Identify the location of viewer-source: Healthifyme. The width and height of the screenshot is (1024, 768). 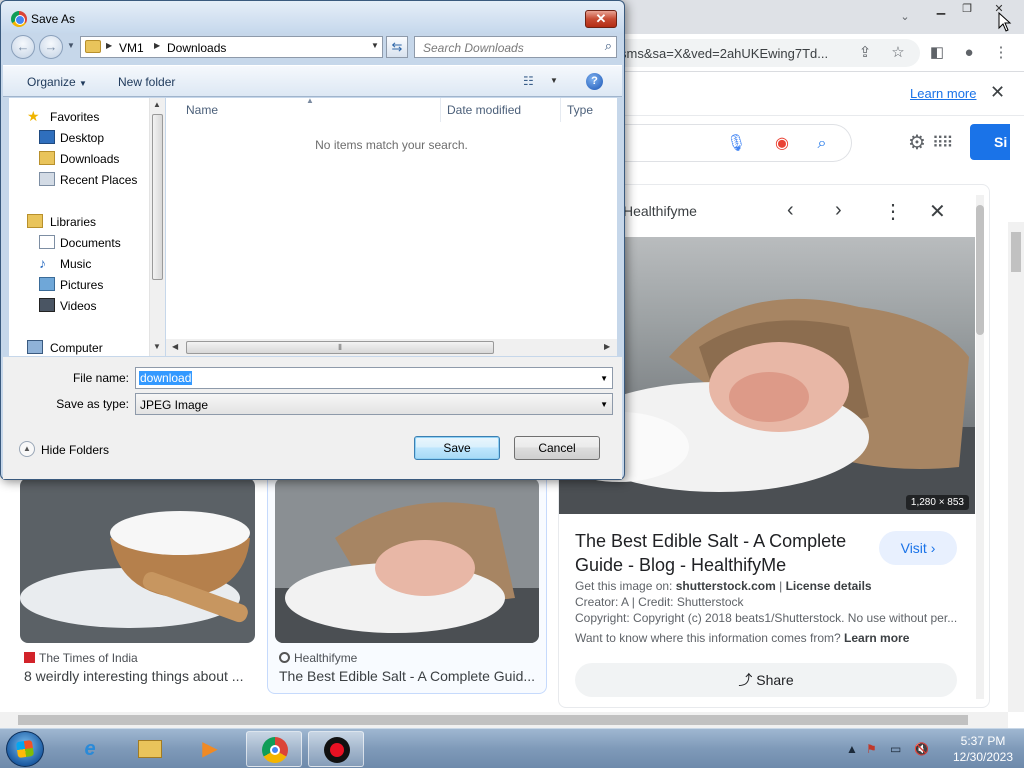
(660, 211).